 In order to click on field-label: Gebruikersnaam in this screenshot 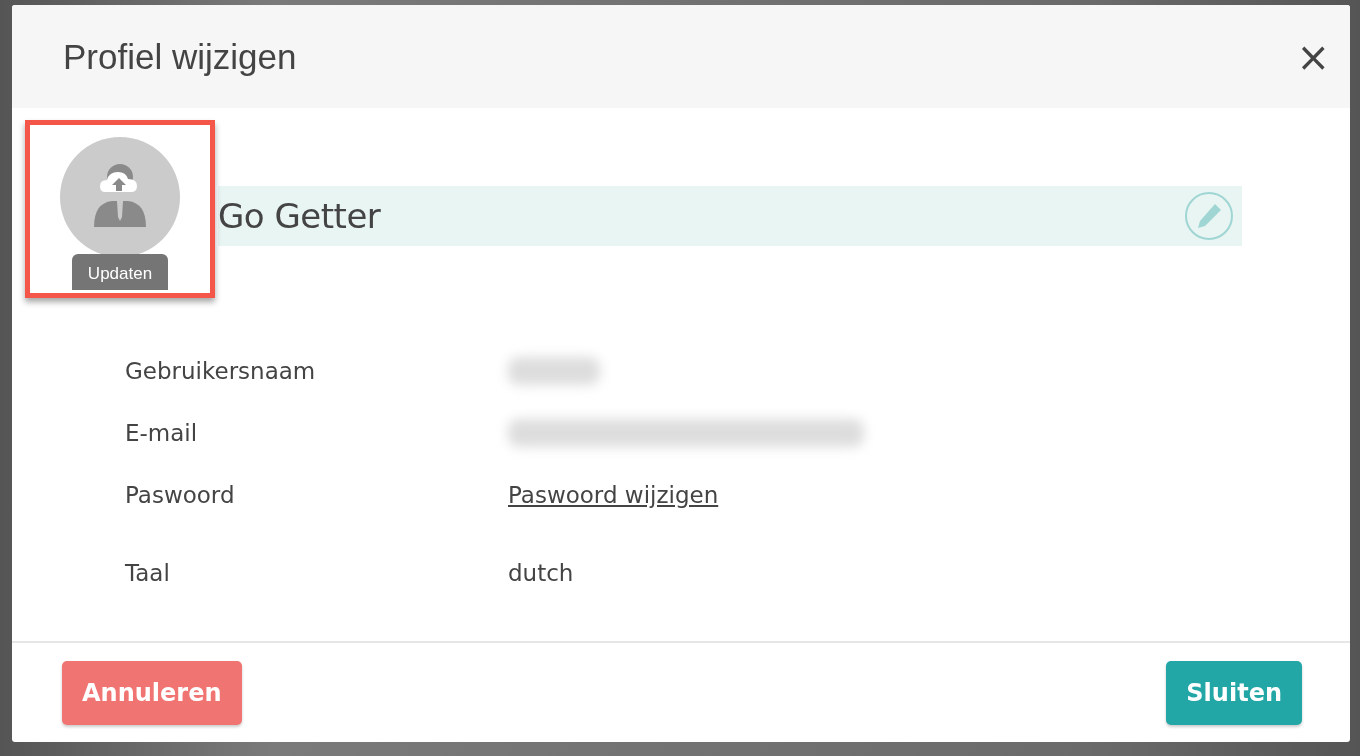, I will do `click(220, 371)`.